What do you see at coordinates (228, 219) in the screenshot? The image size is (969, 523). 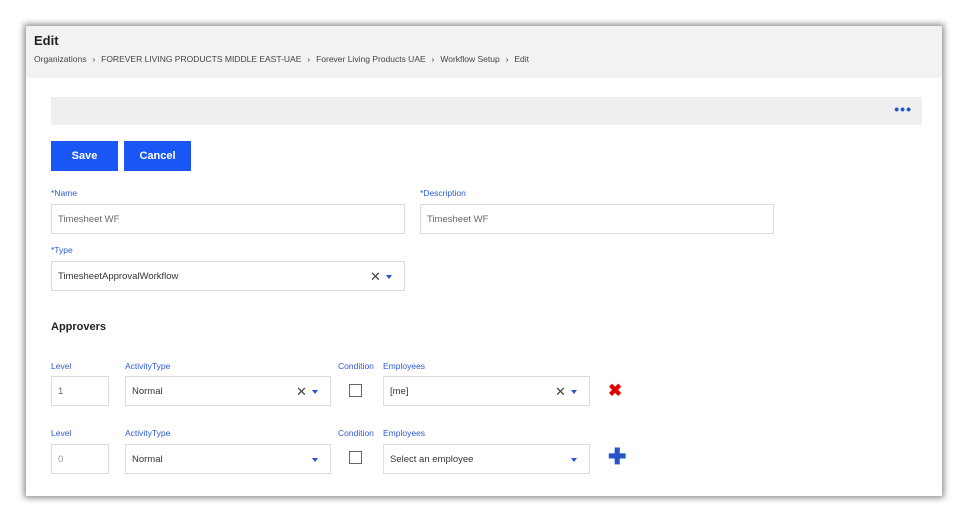 I see `name-field: Timesheet WF` at bounding box center [228, 219].